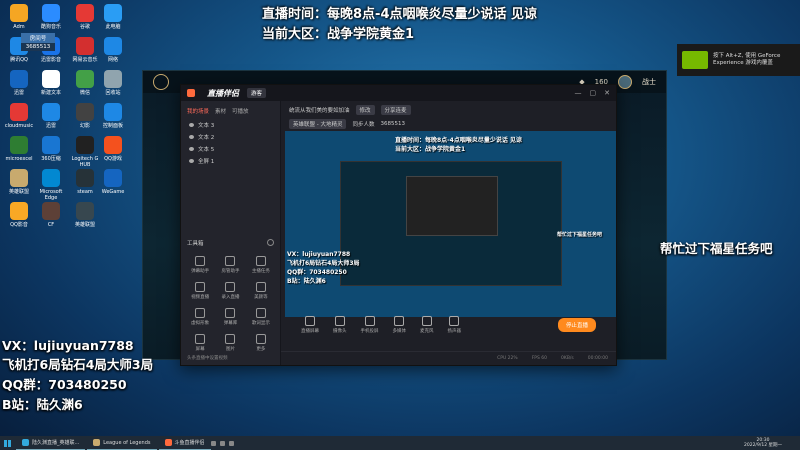 This screenshot has height=450, width=800. I want to click on tool-button: 屏幕, so click(200, 343).